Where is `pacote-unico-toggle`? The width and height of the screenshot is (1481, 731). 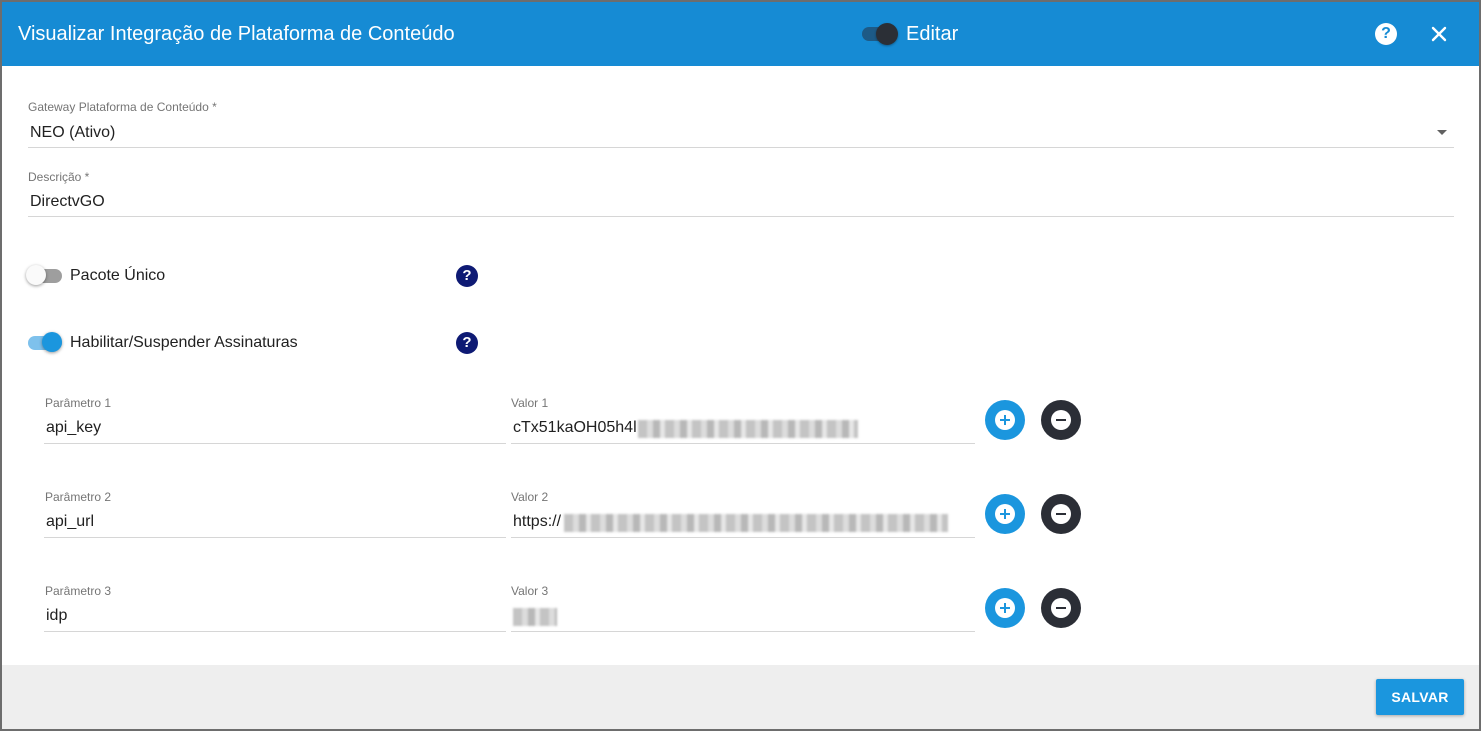
pacote-unico-toggle is located at coordinates (45, 276).